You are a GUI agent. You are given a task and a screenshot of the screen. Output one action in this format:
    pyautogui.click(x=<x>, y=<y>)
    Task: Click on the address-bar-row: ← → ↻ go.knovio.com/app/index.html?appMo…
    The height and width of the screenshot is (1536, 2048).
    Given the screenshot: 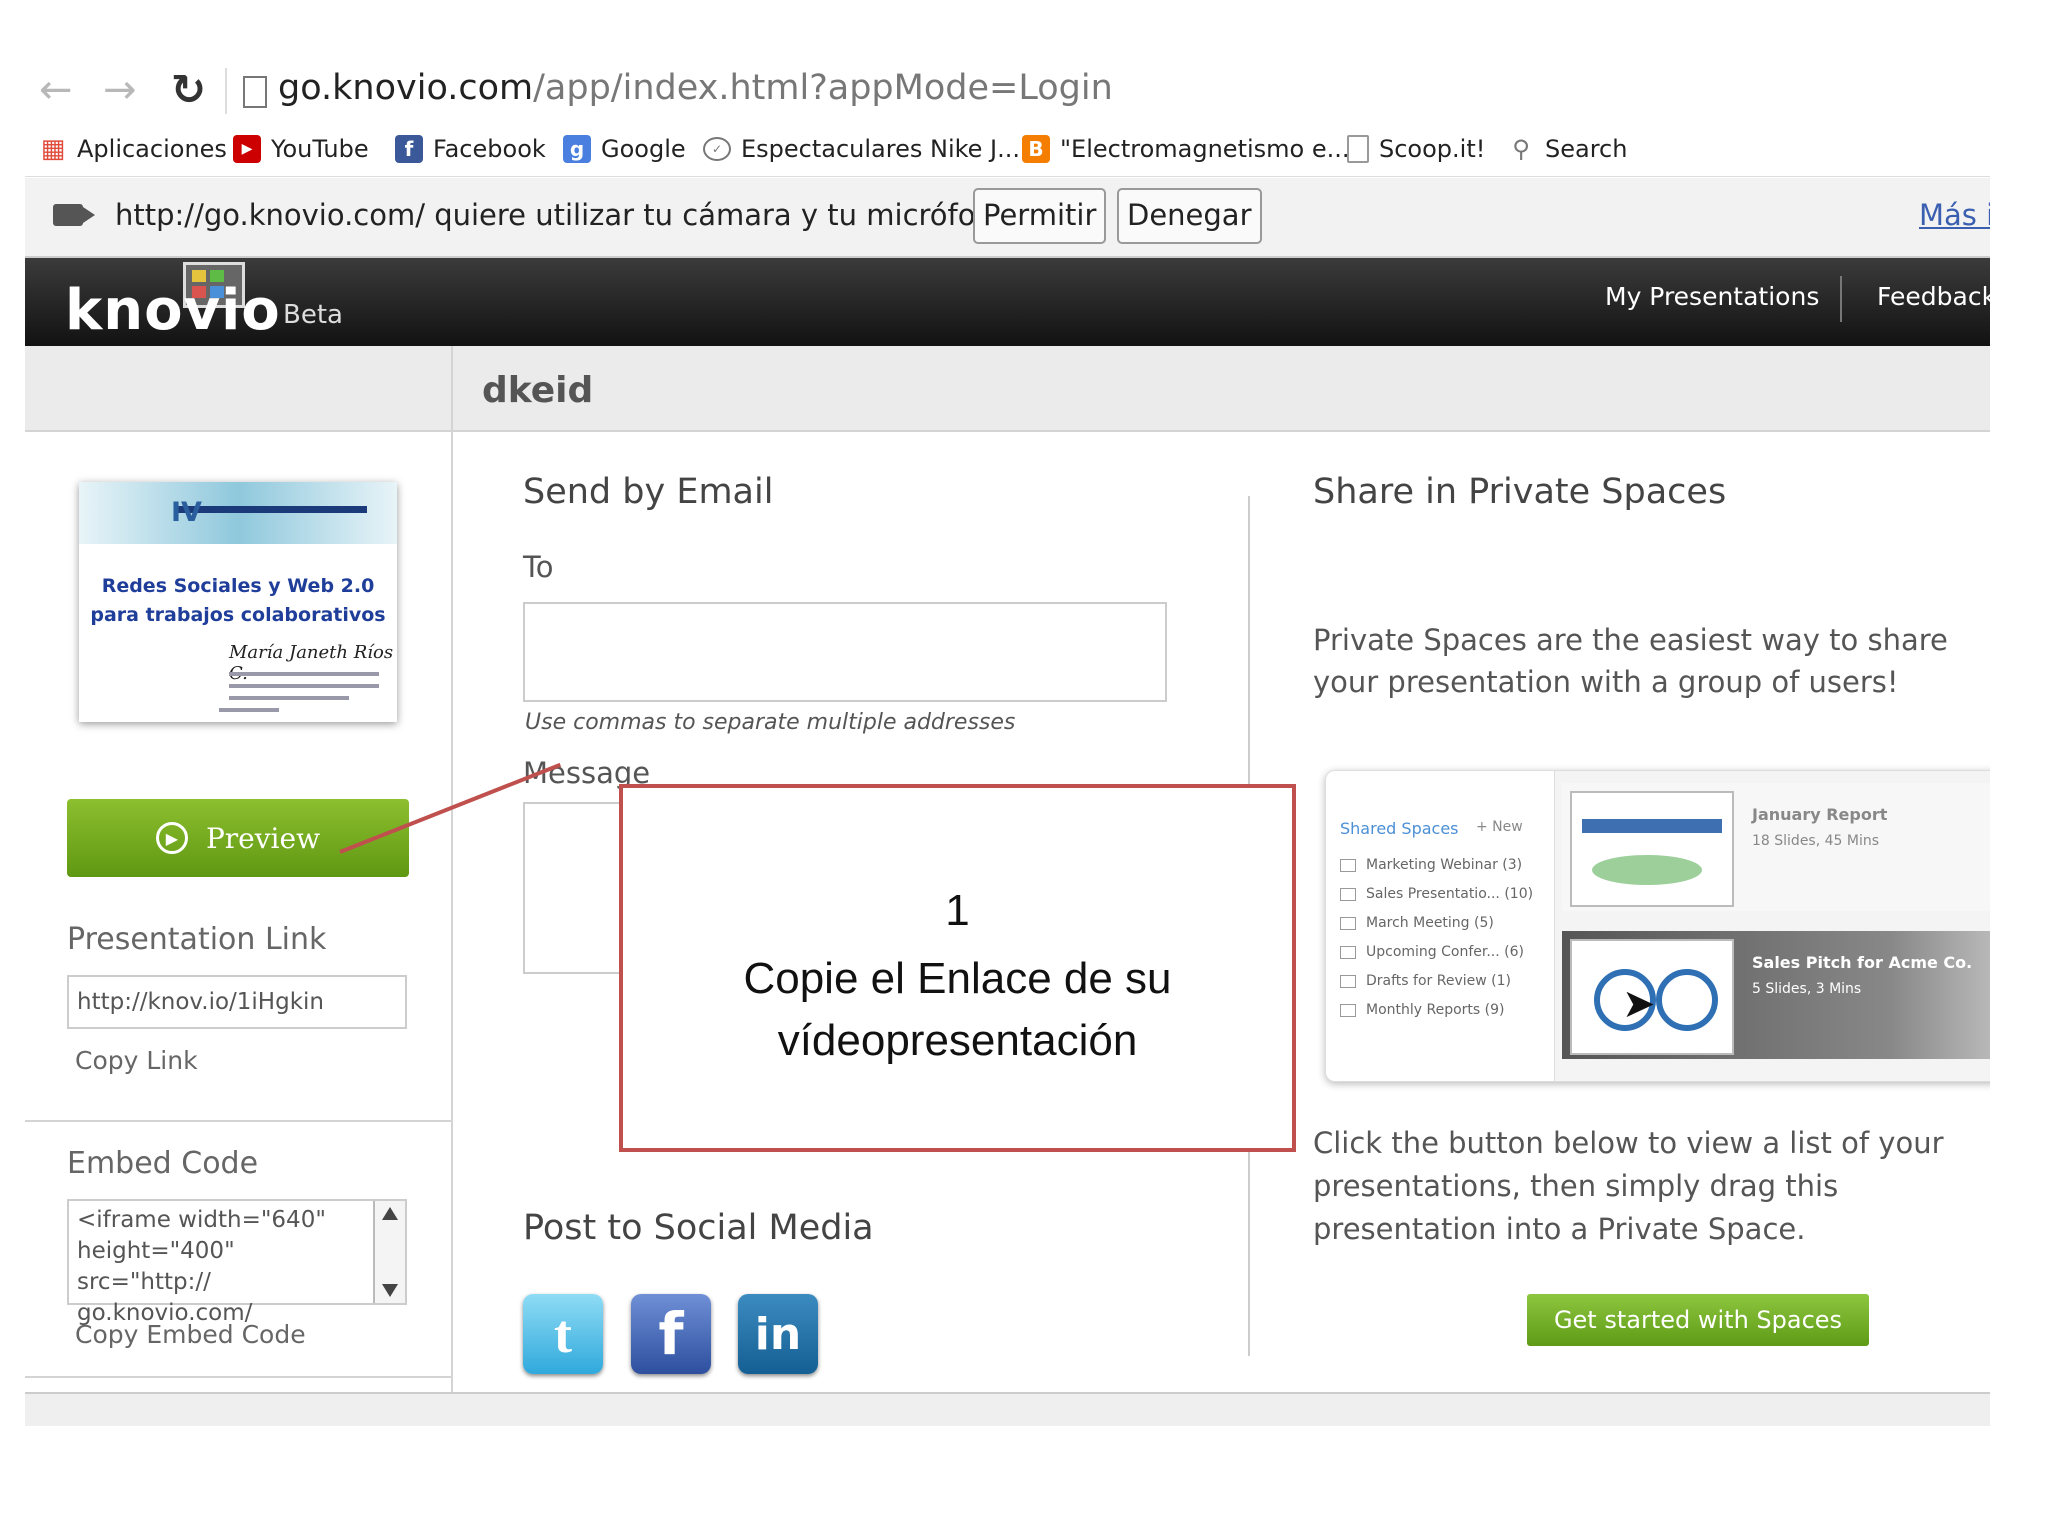 What is the action you would take?
    pyautogui.click(x=1007, y=91)
    